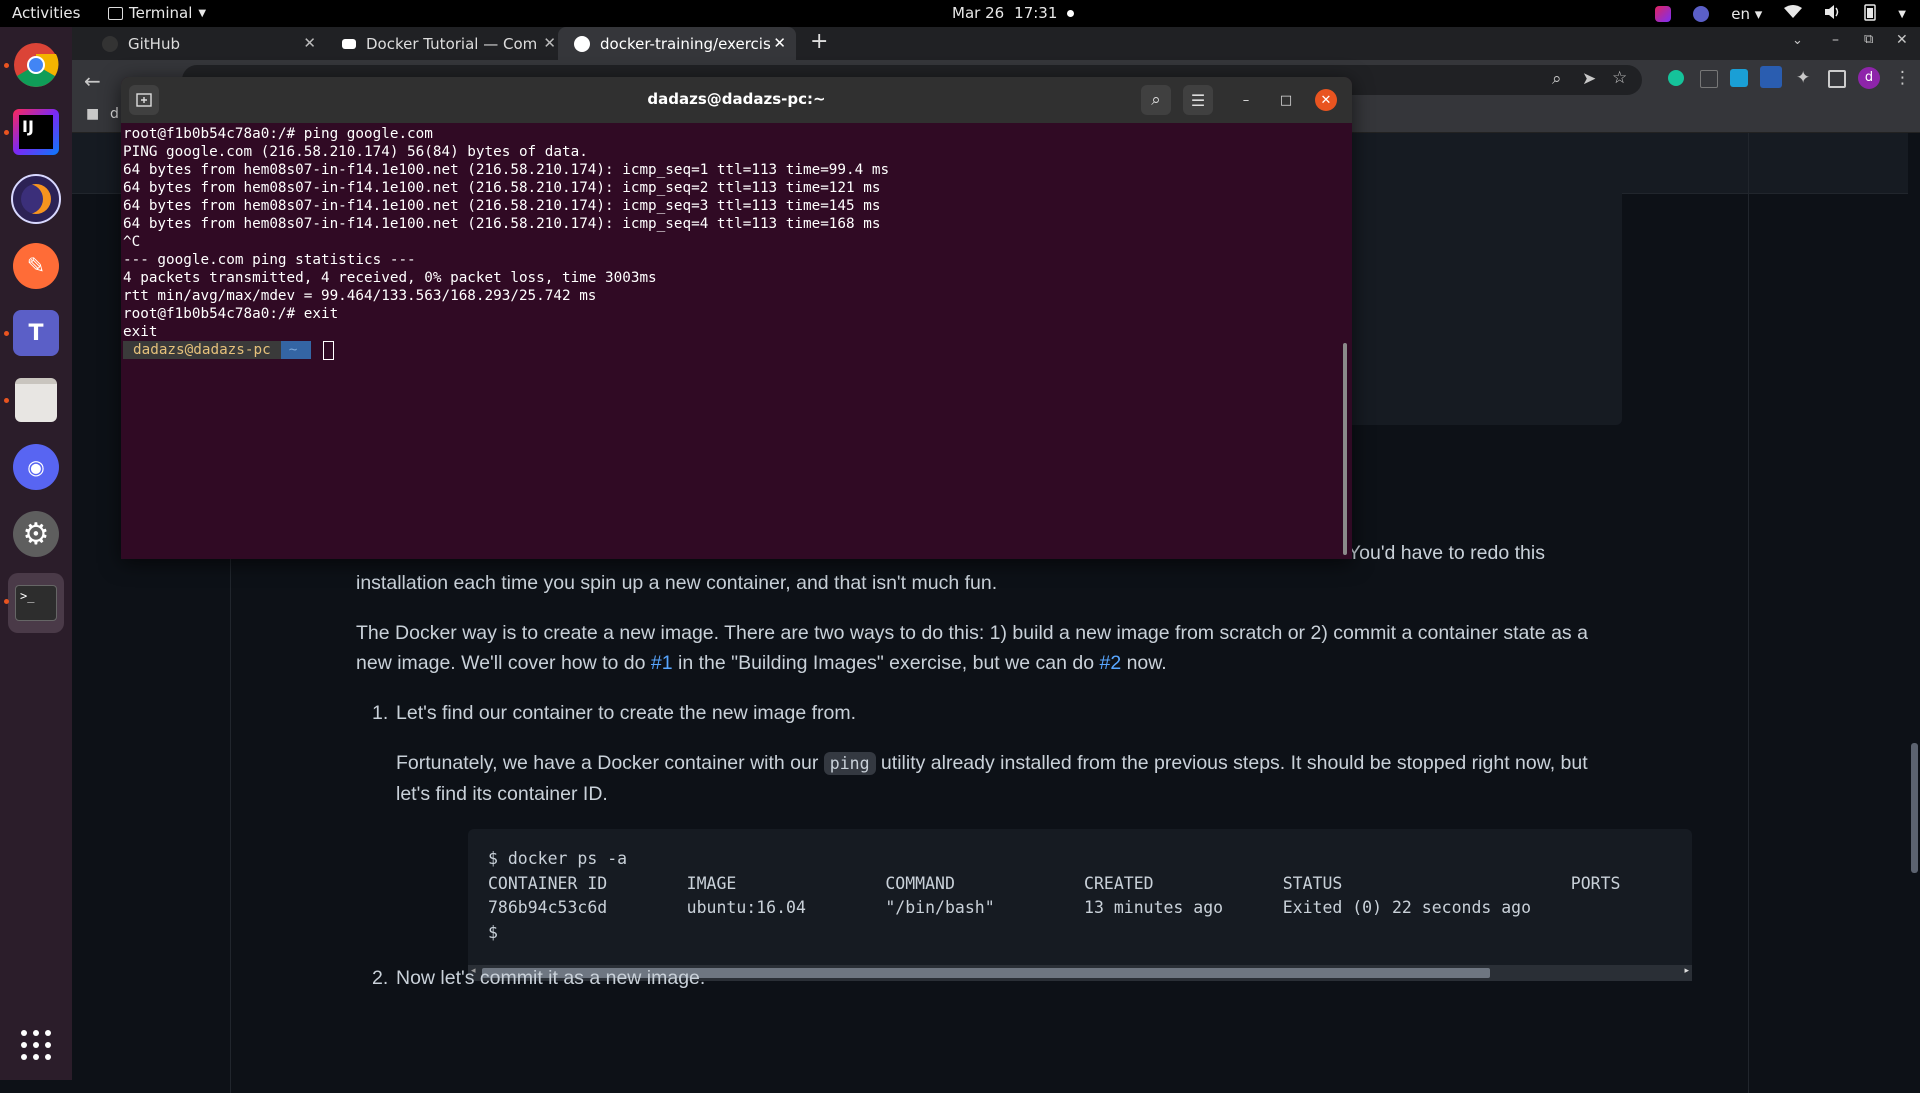 The image size is (1920, 1093). I want to click on prompt-dir-segment: ~, so click(295, 350).